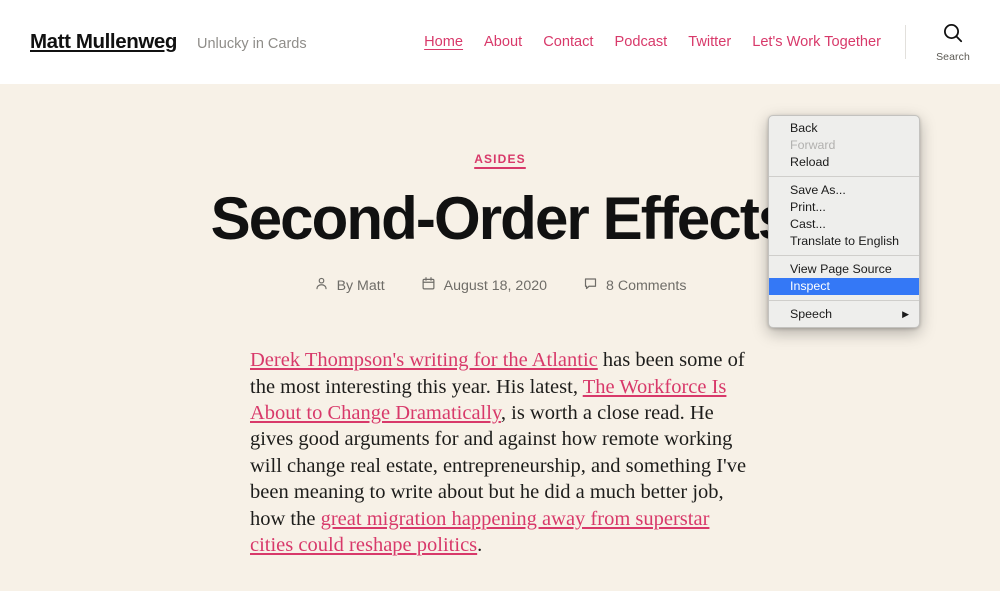 This screenshot has width=1000, height=591. Describe the element at coordinates (810, 162) in the screenshot. I see `menu-item-reload-label: Reload` at that location.